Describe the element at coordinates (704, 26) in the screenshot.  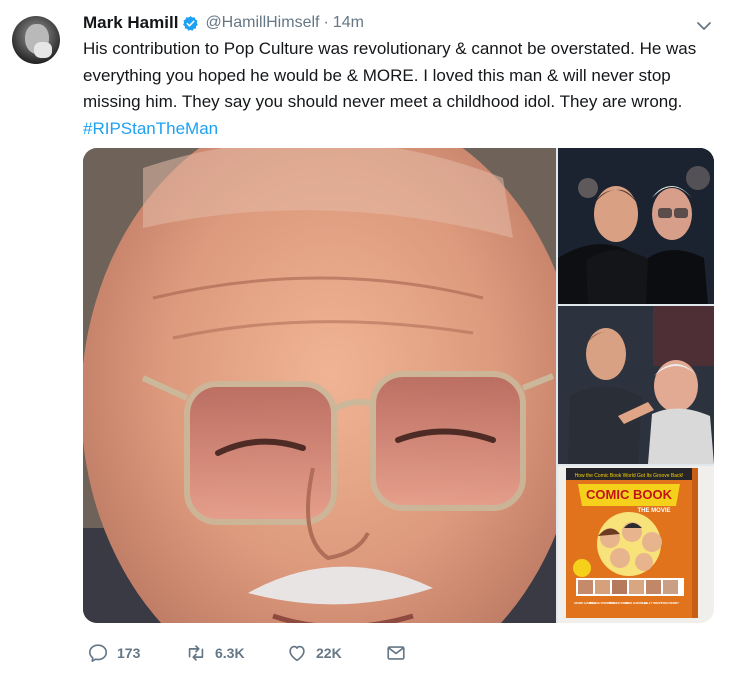
I see `chevron-down-icon` at that location.